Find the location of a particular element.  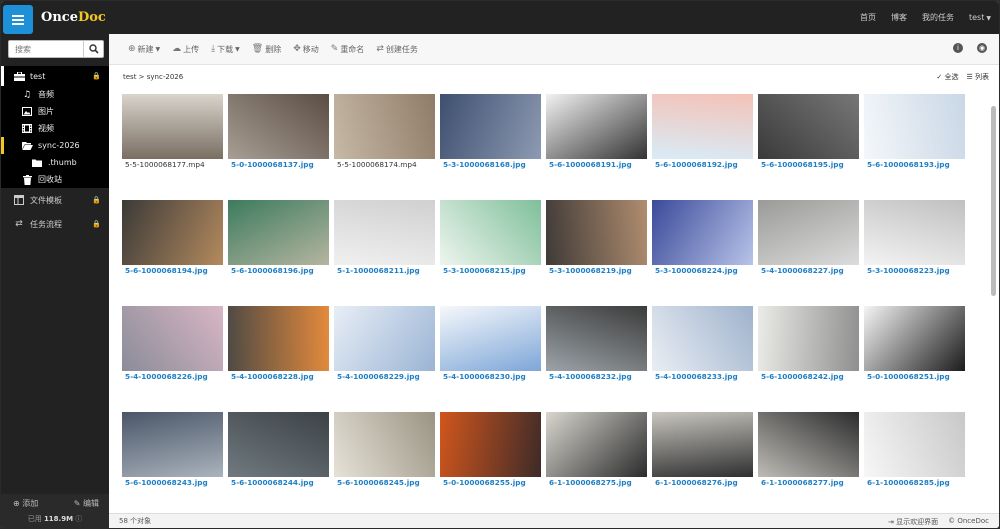

file-name: 5-3-1000068215.jpg is located at coordinates (484, 270).